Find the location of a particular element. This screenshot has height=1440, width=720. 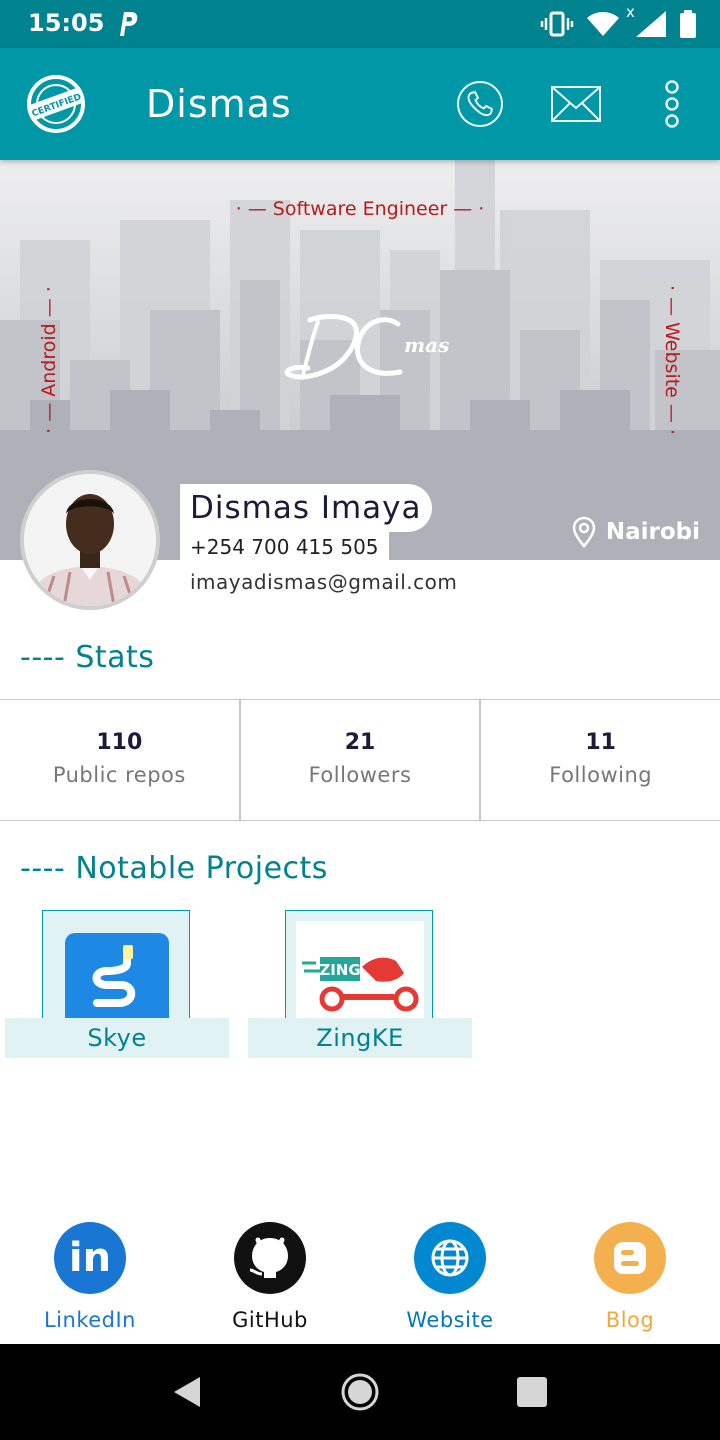

projects-section-title: ---- Notable Projects is located at coordinates (174, 868).